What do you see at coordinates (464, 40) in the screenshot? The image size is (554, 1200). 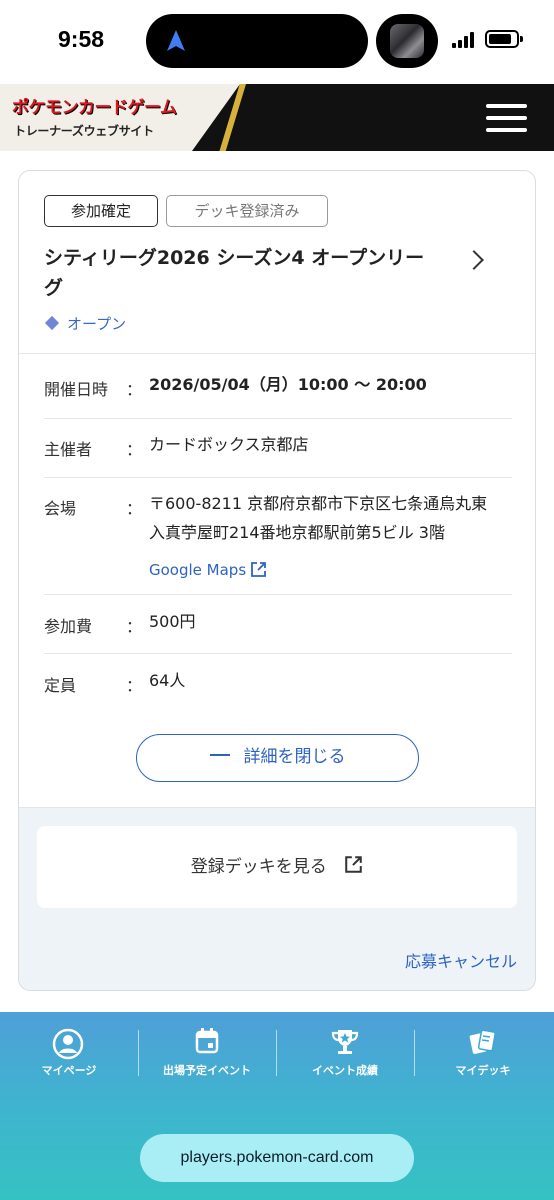 I see `signal-icon` at bounding box center [464, 40].